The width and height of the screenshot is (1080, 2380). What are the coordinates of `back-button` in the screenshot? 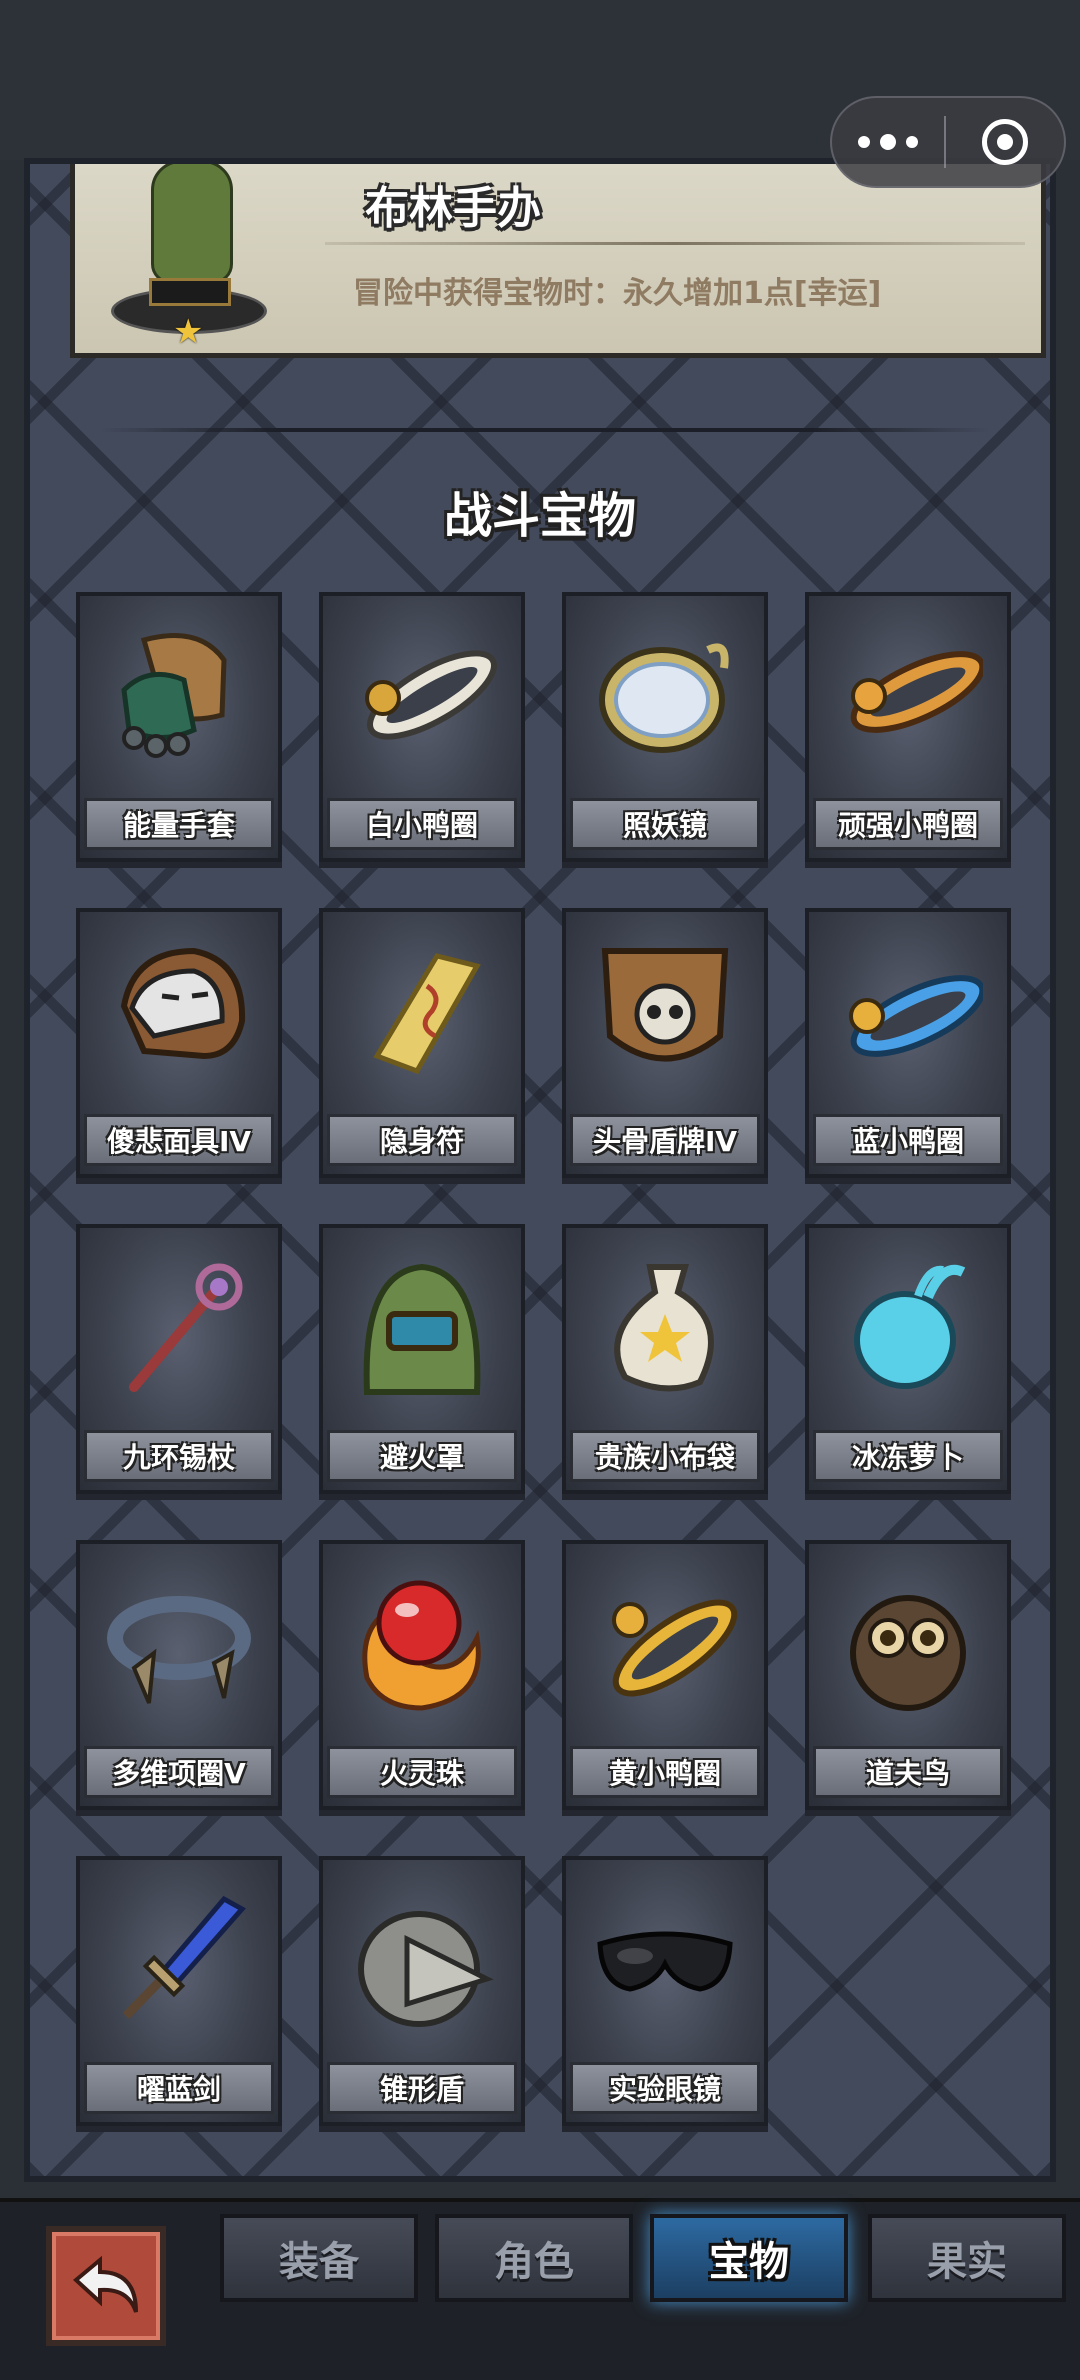 It's located at (106, 2286).